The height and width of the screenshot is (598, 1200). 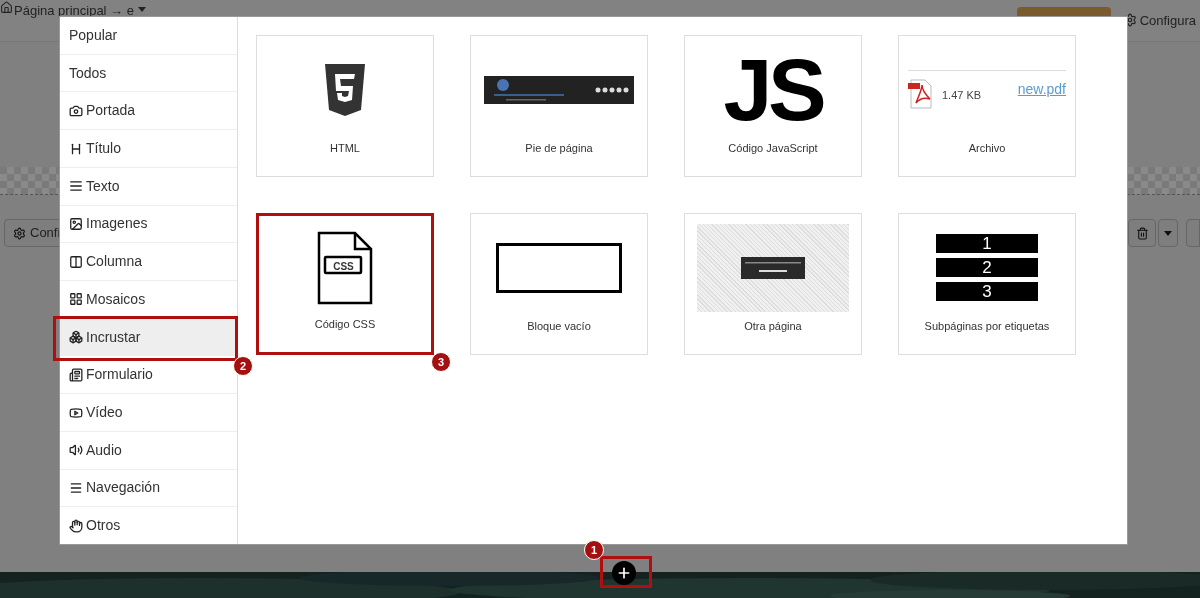 I want to click on settings-link: Configura, so click(x=1167, y=21).